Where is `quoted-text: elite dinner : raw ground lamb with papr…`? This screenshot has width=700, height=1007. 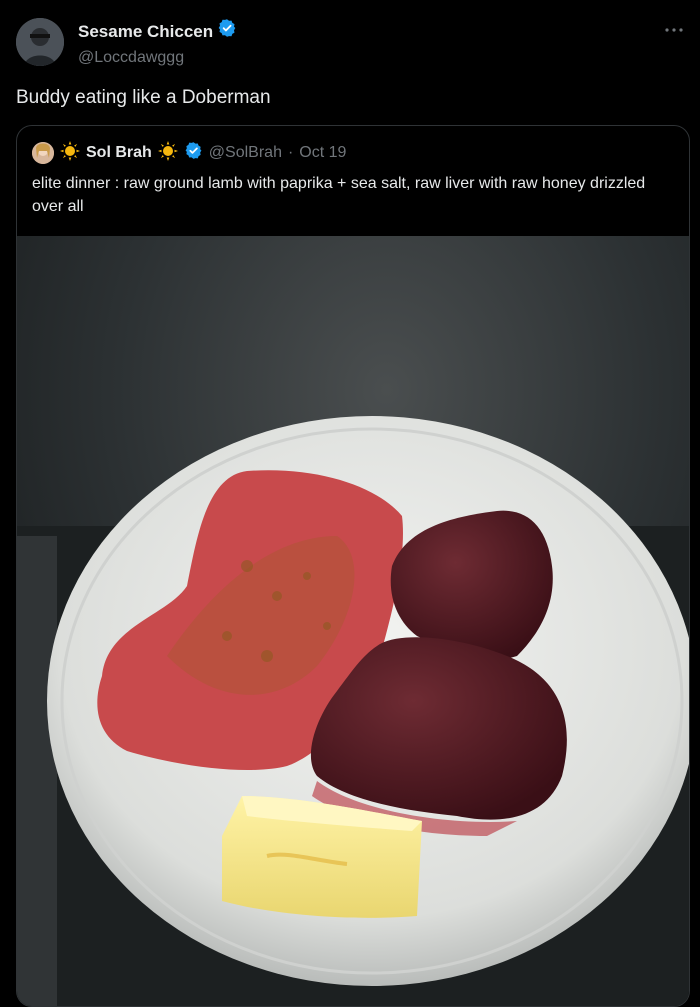
quoted-text: elite dinner : raw ground lamb with papr… is located at coordinates (339, 195).